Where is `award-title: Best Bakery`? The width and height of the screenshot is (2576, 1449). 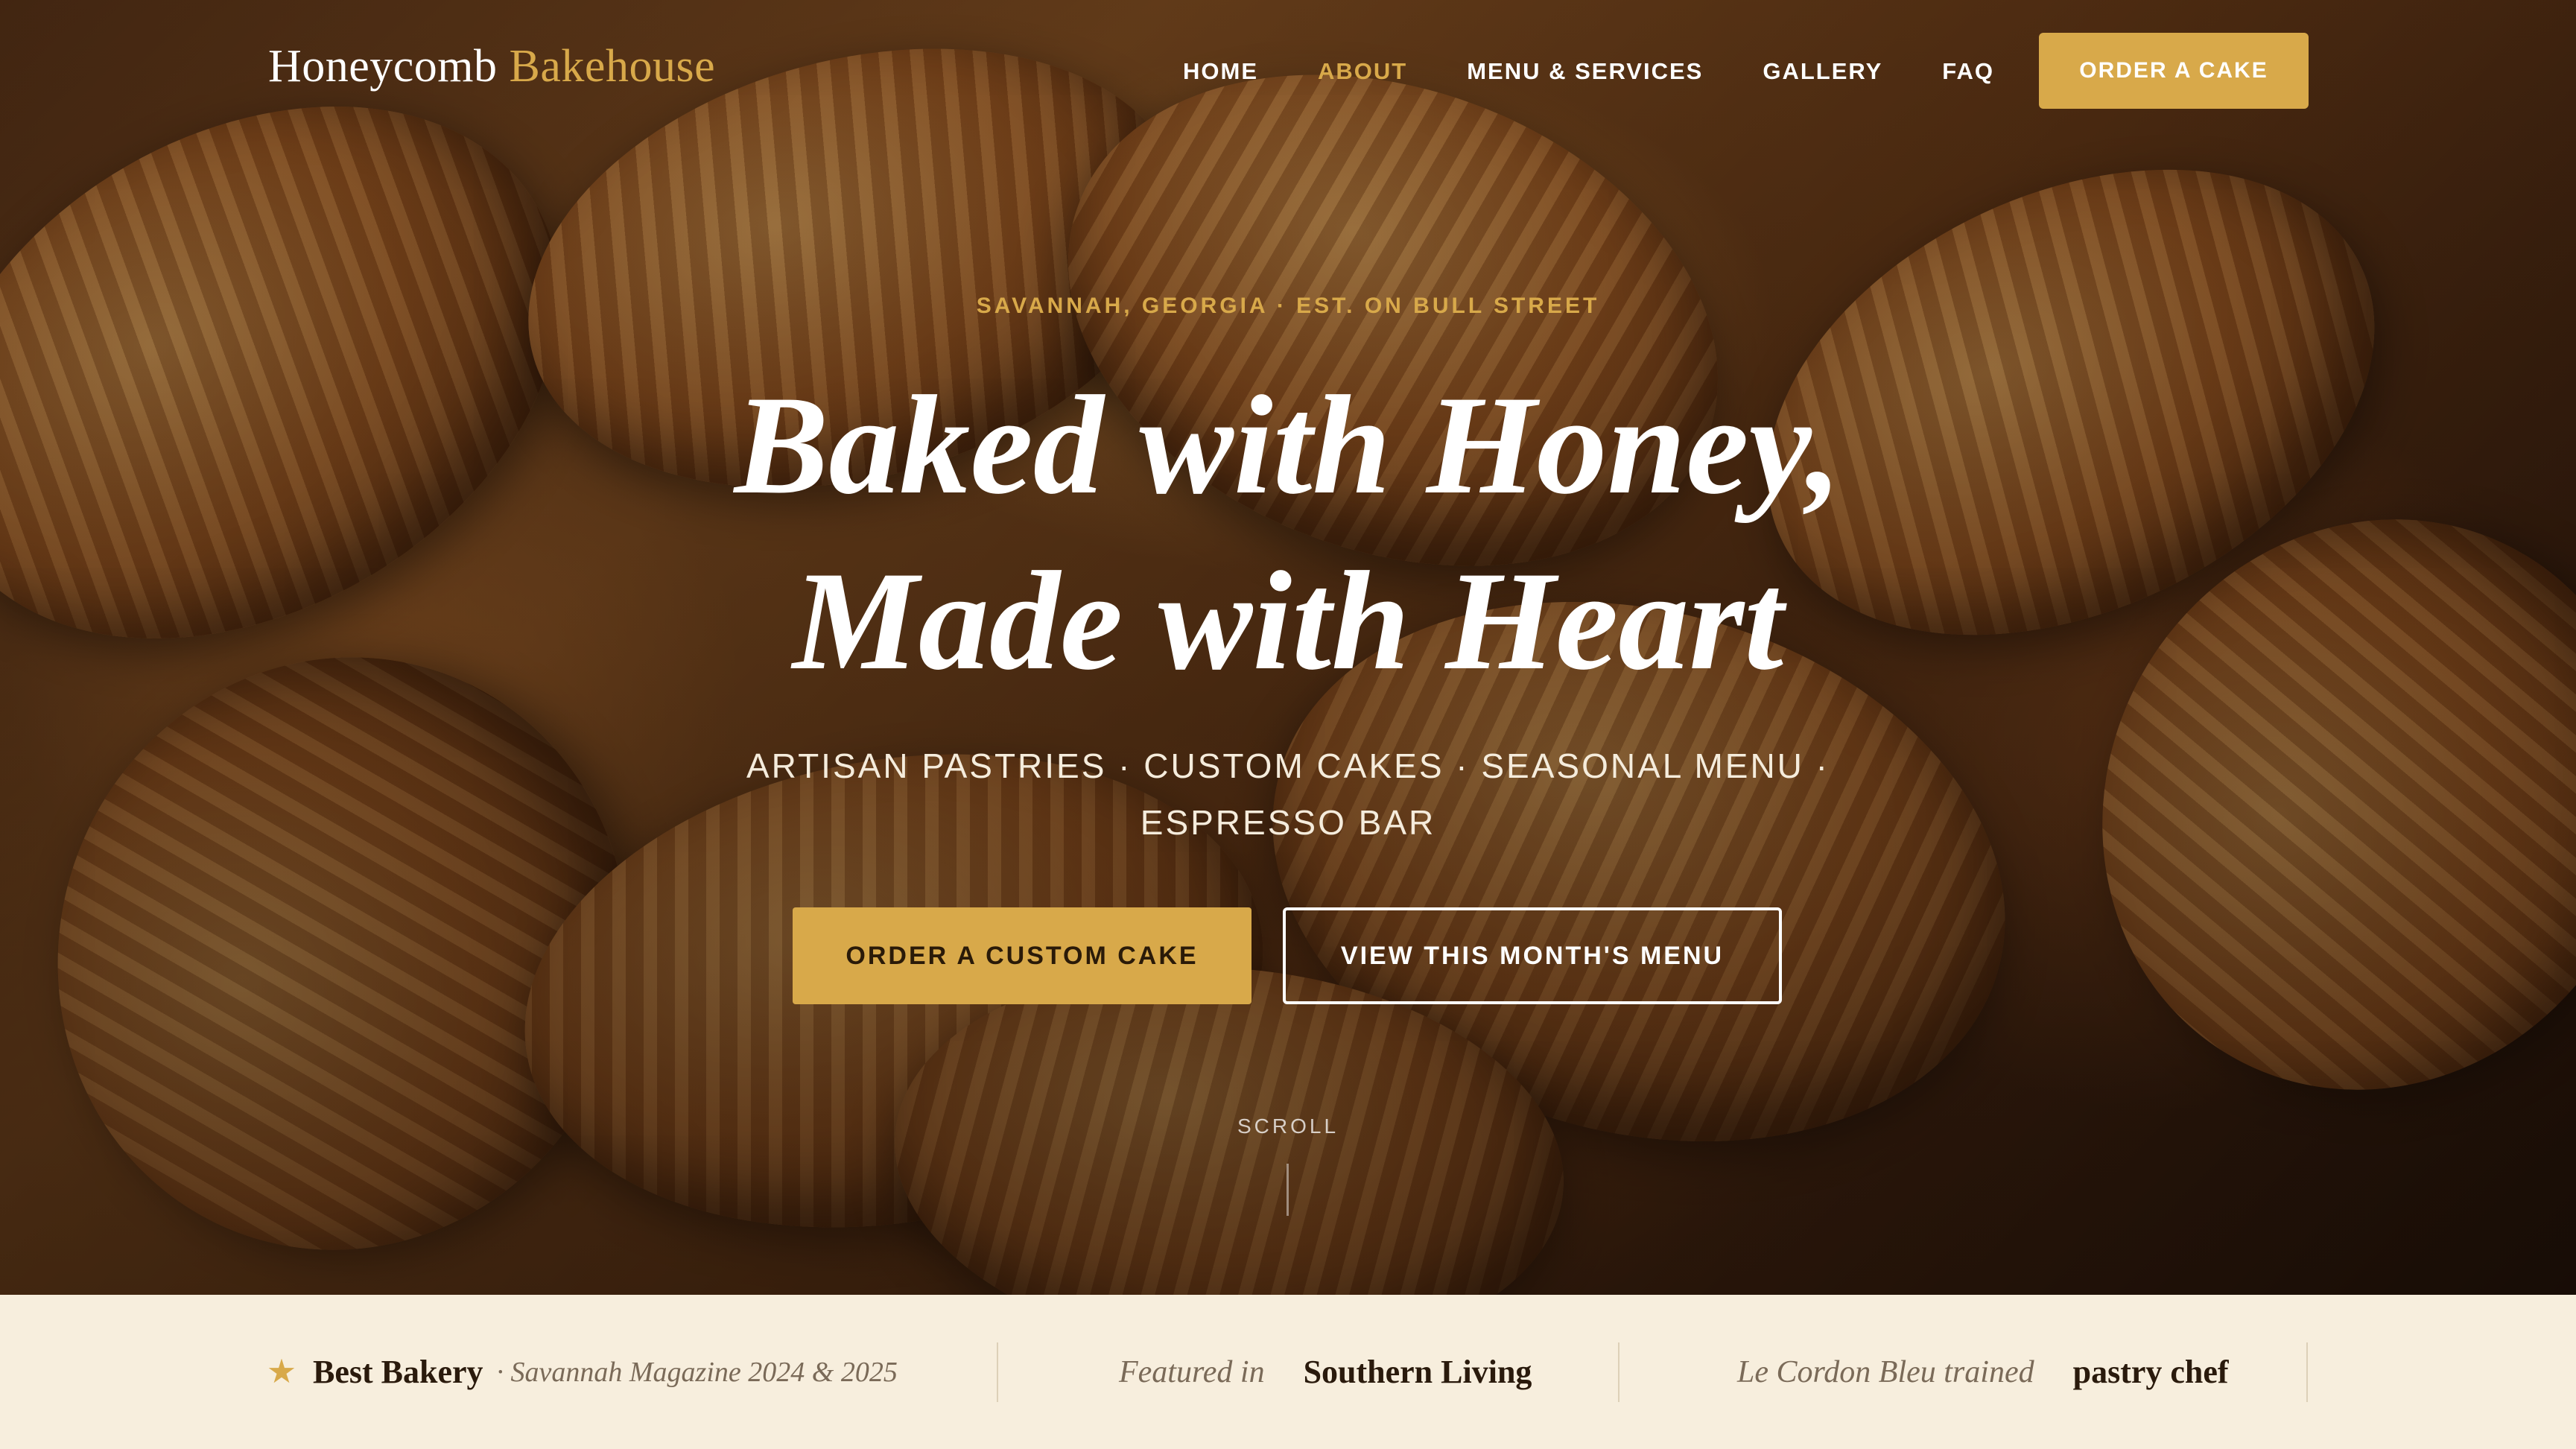 award-title: Best Bakery is located at coordinates (398, 1372).